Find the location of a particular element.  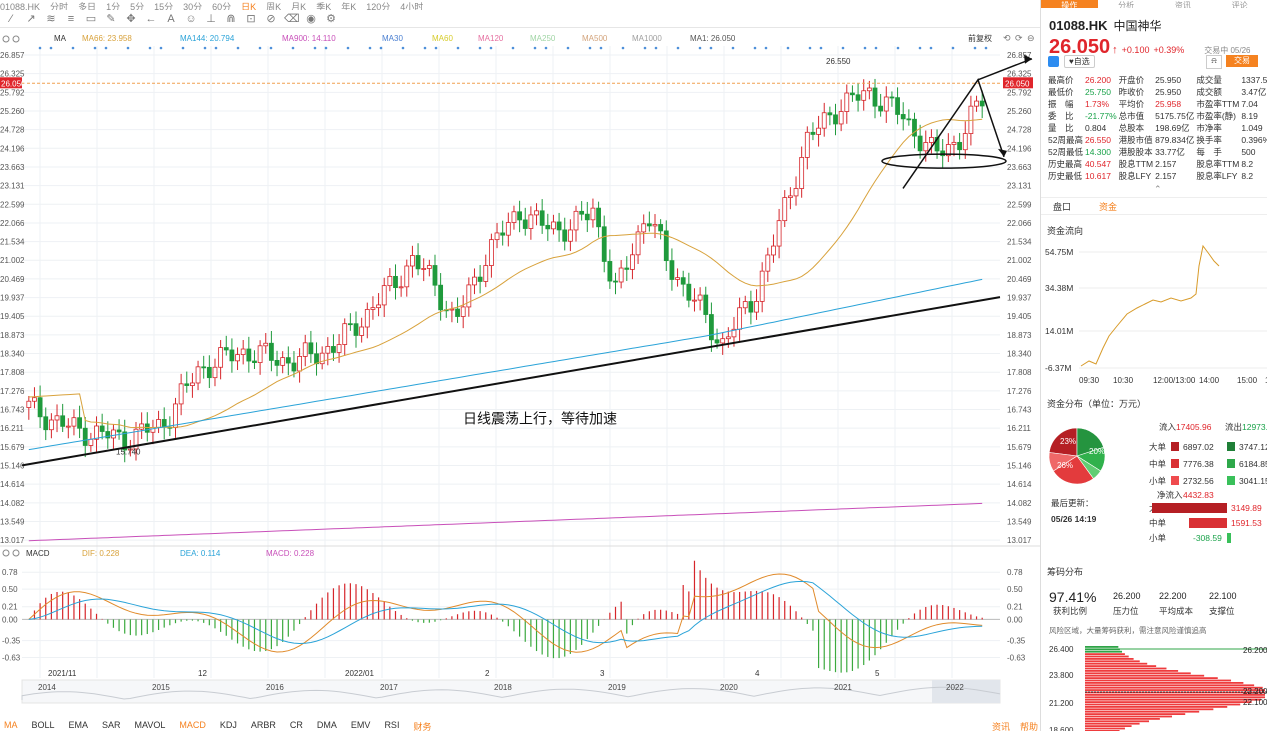

settings-icon: ⚙ is located at coordinates (331, 19).